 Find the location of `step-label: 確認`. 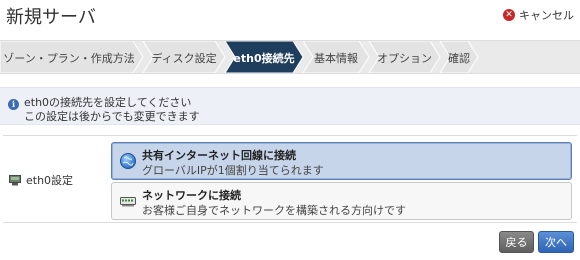

step-label: 確認 is located at coordinates (459, 58).